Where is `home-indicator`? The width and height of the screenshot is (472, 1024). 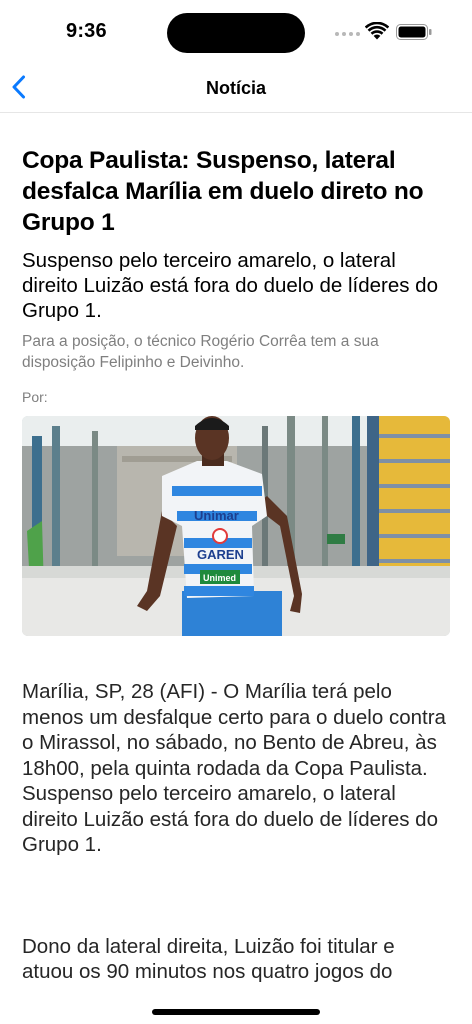 home-indicator is located at coordinates (236, 1012).